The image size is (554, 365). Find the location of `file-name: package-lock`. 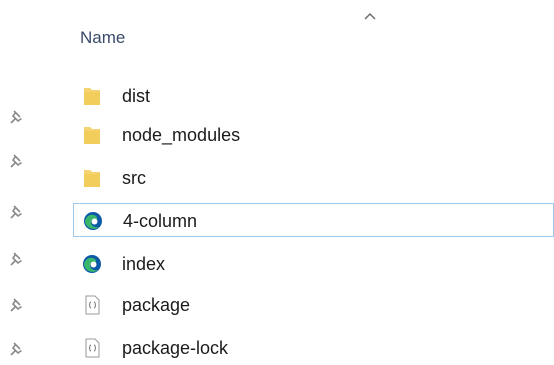

file-name: package-lock is located at coordinates (175, 348).